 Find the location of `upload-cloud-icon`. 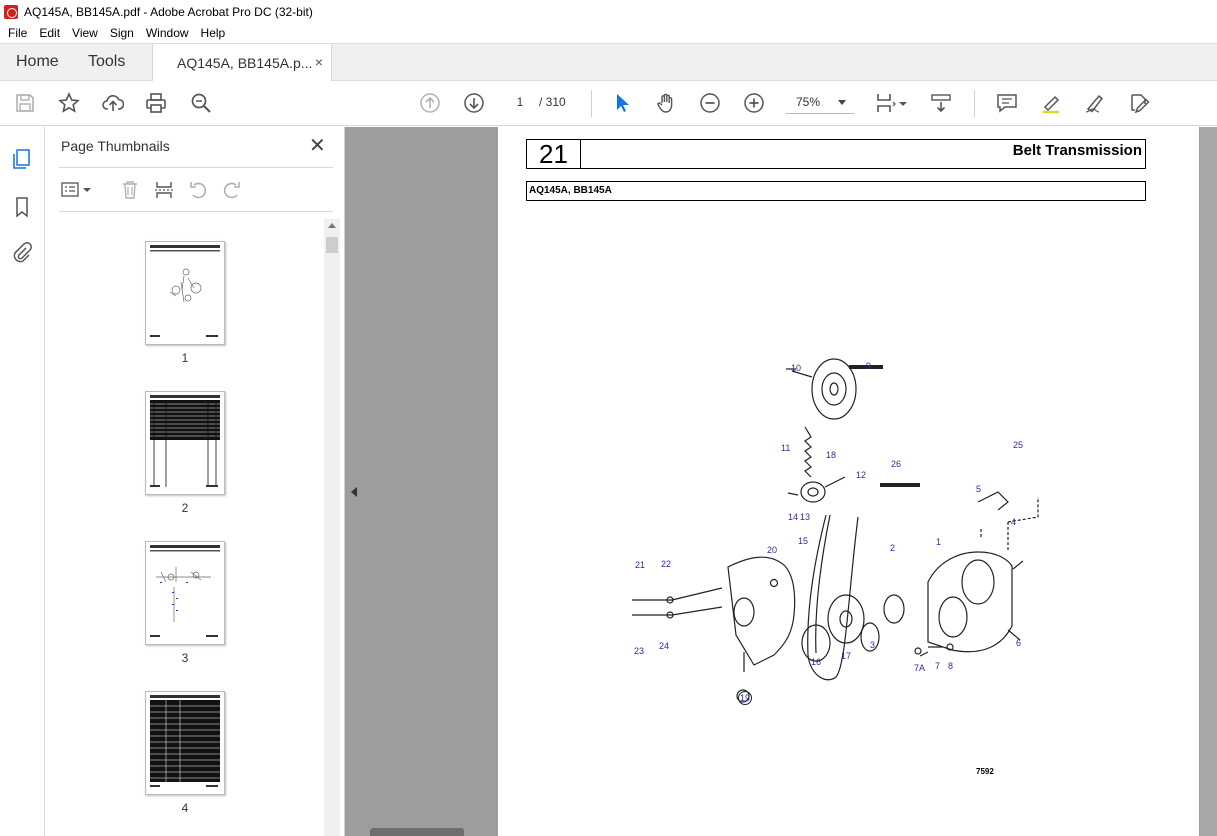

upload-cloud-icon is located at coordinates (113, 103).